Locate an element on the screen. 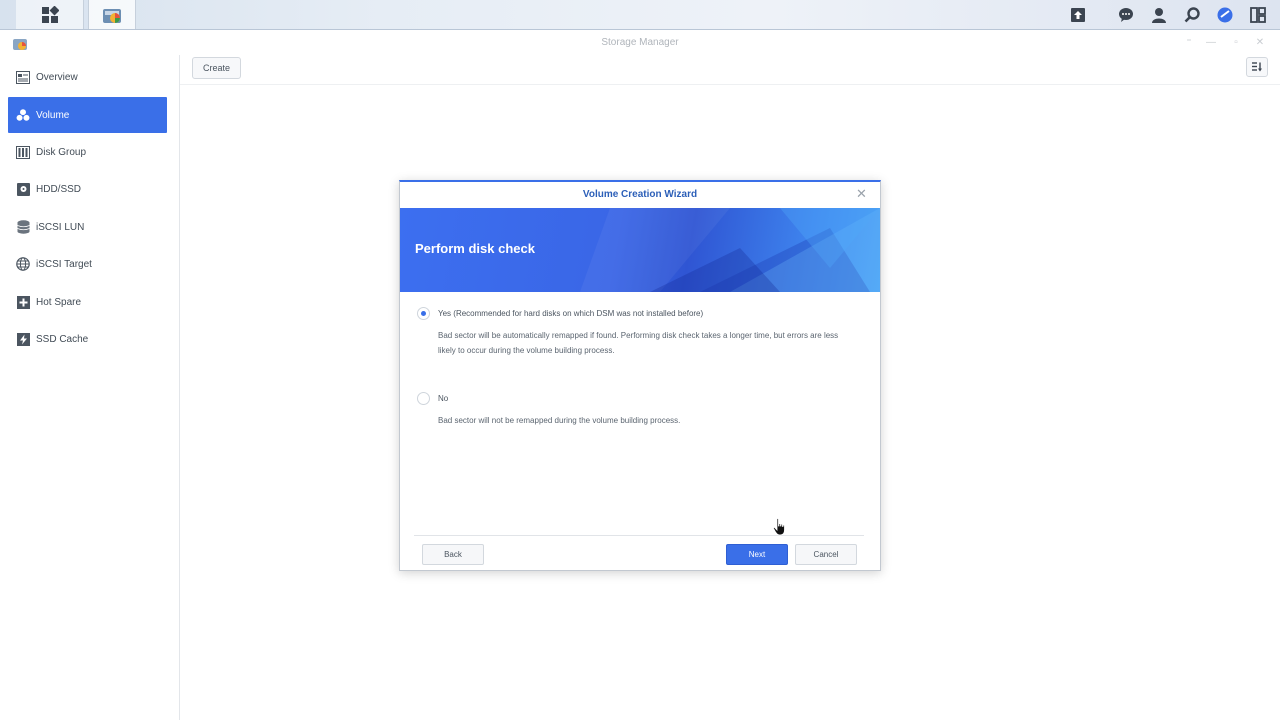  dsm-help-button is located at coordinates (1225, 14).